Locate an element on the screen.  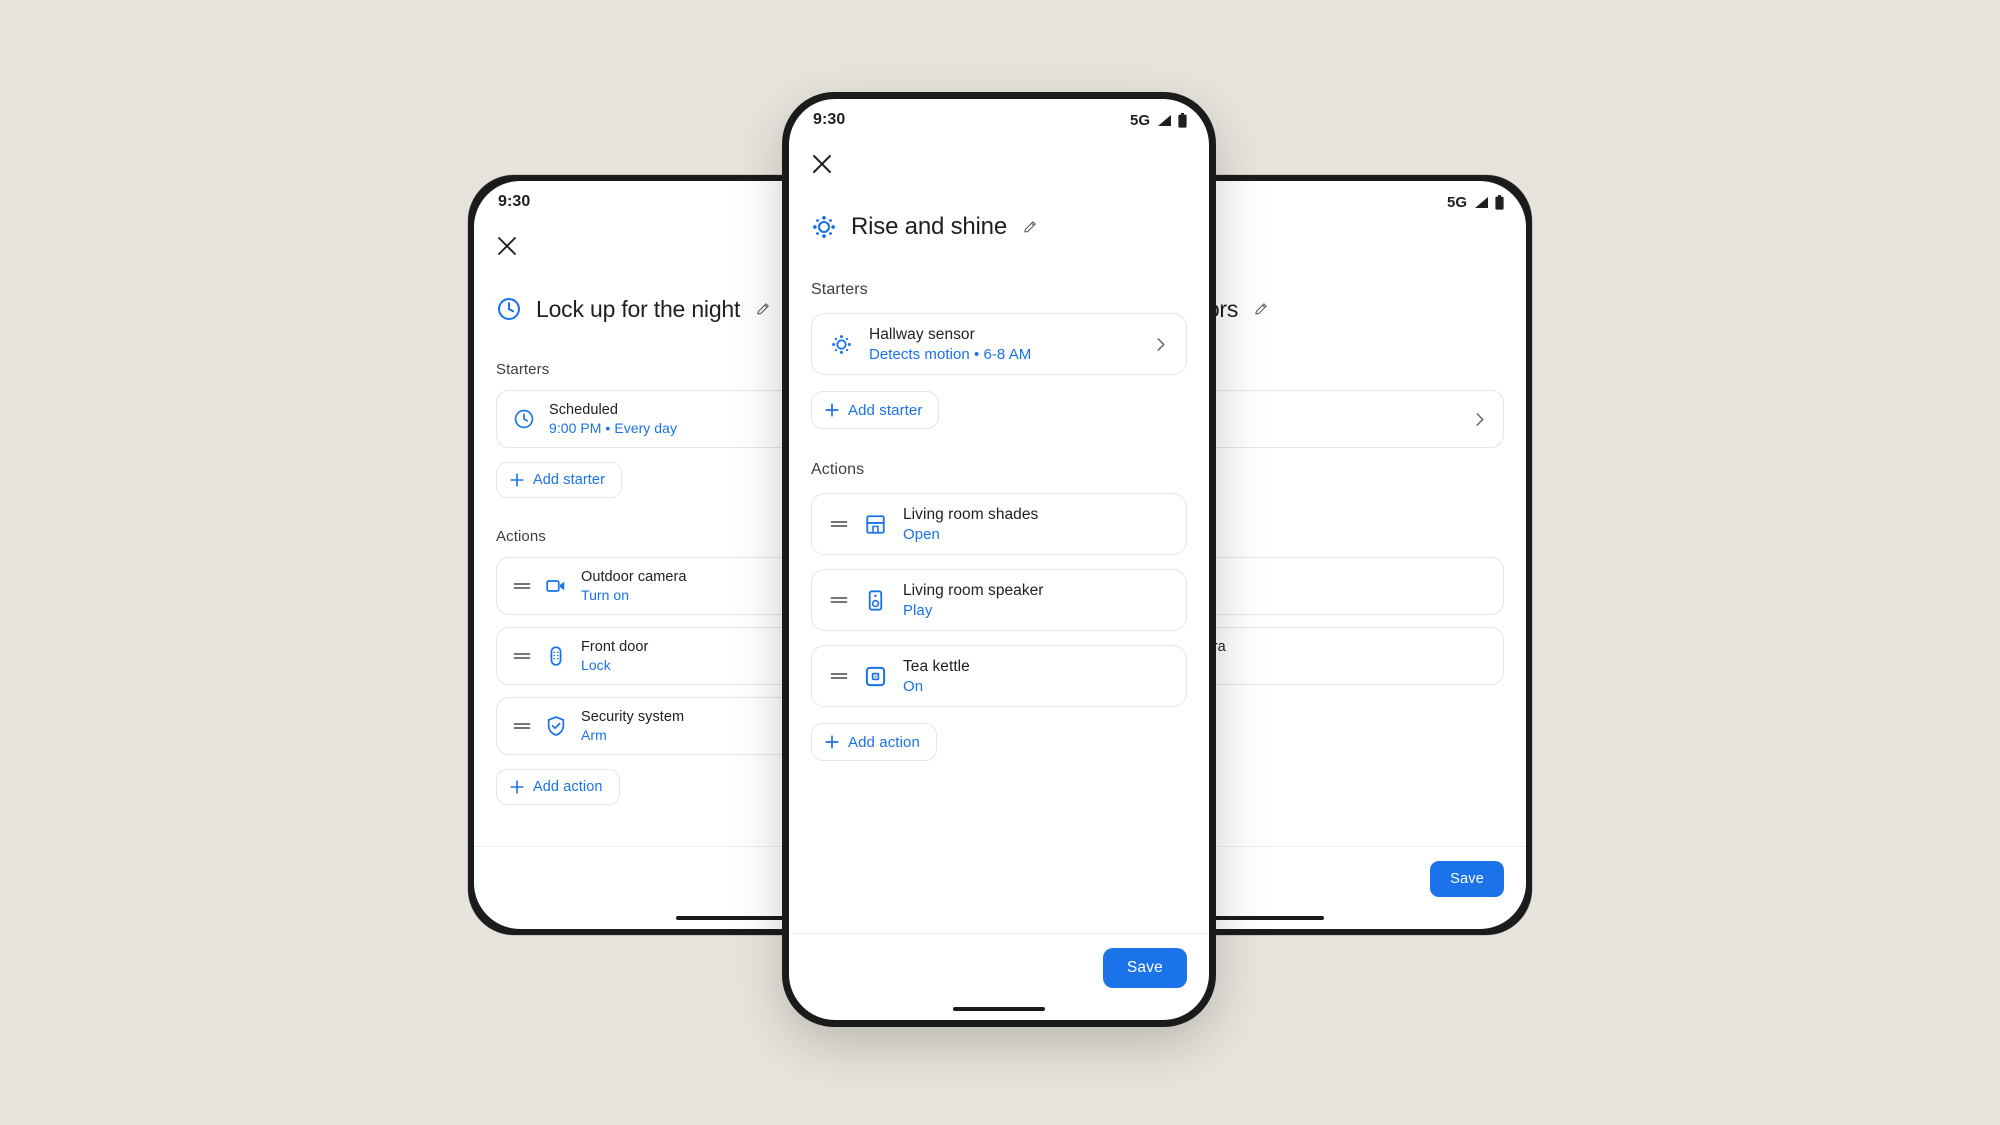
starter-card-content: Hallway sensor Detects motion • 6-8 AM is located at coordinates (991, 344).